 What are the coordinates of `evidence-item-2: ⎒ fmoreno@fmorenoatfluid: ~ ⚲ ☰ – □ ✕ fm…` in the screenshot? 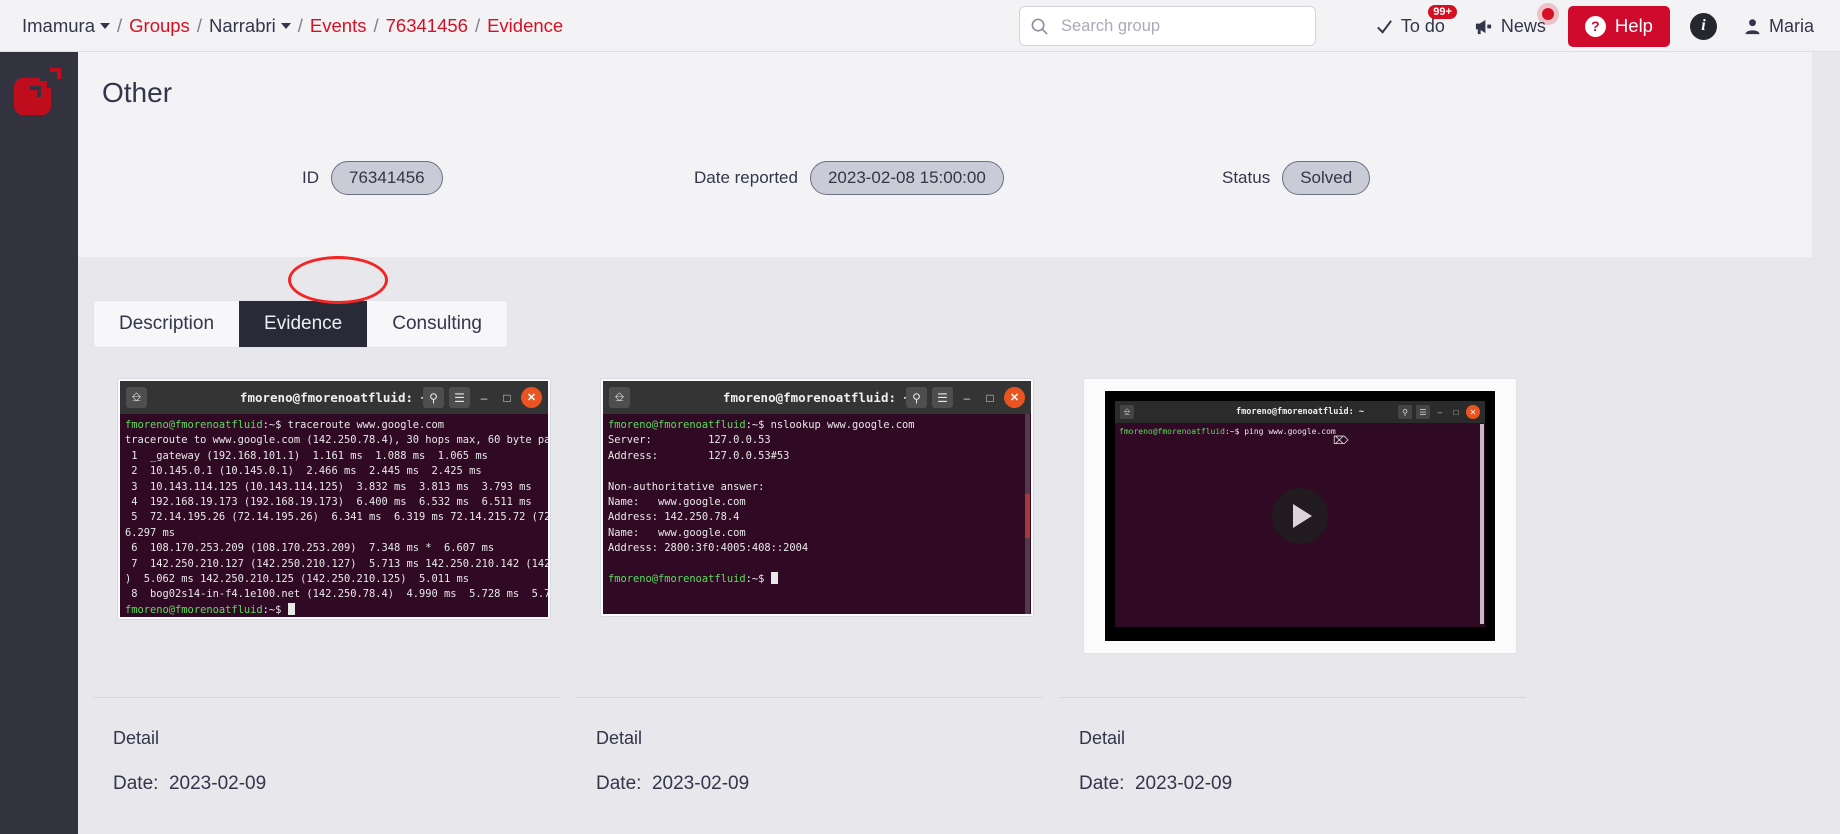 It's located at (817, 509).